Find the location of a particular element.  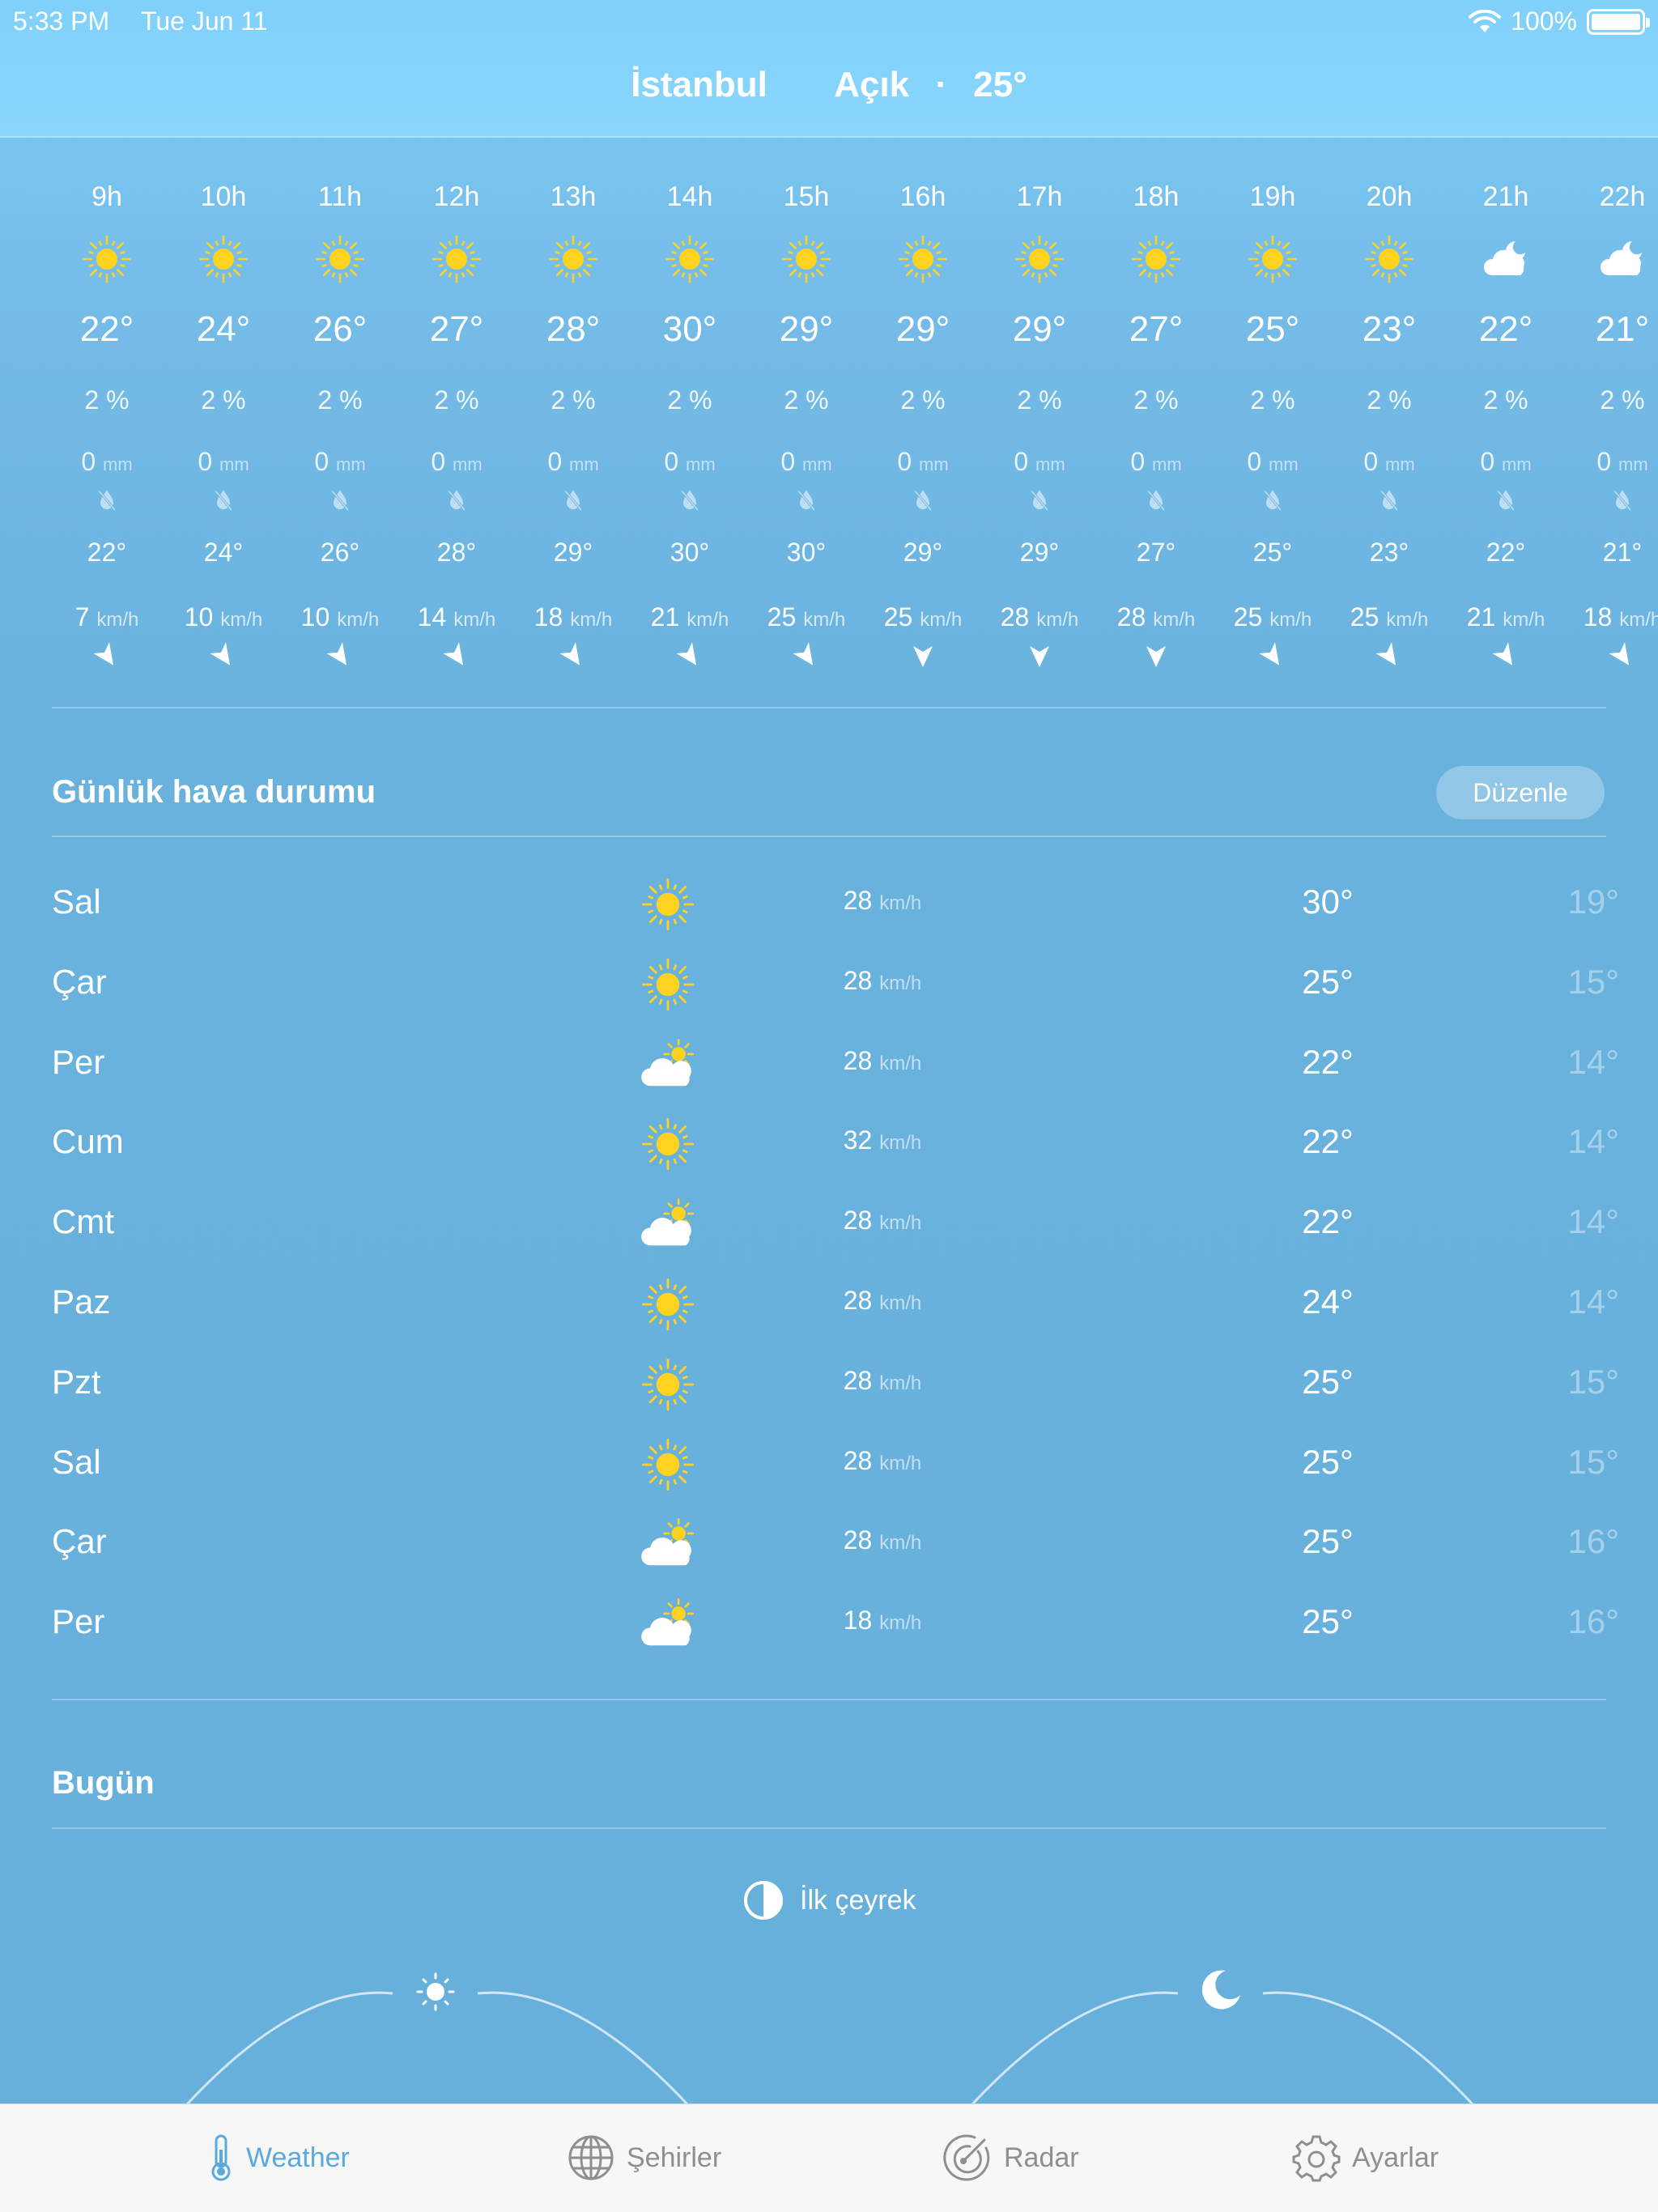

wind-value: 7 is located at coordinates (82, 617).